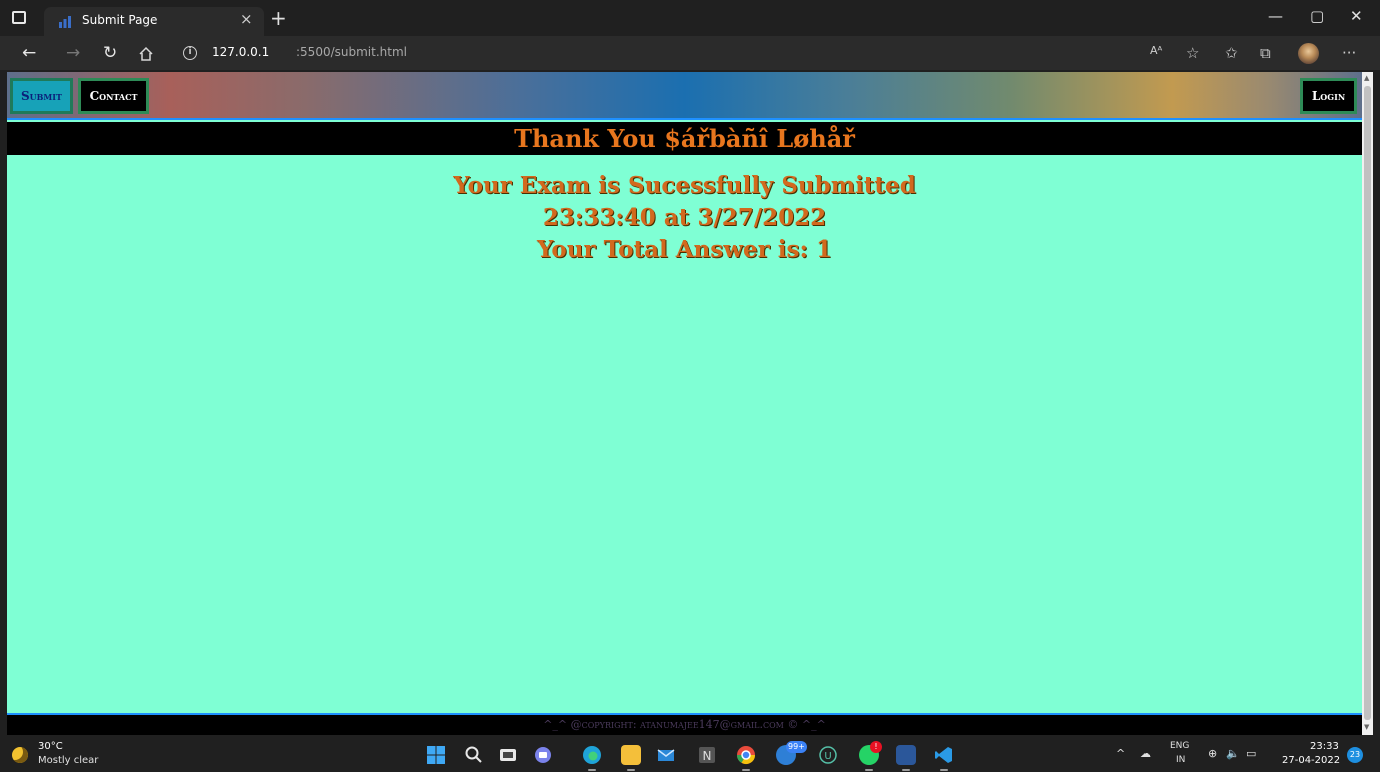  What do you see at coordinates (684, 185) in the screenshot?
I see `submission-status: Your Exam is Sucessfully Submitted` at bounding box center [684, 185].